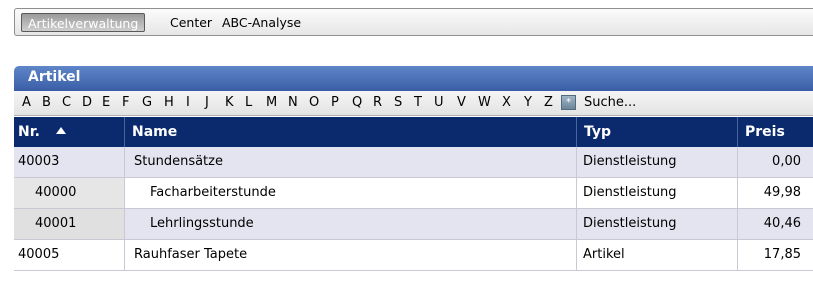 This screenshot has width=813, height=306. Describe the element at coordinates (350, 162) in the screenshot. I see `cell-name: Stundensätze` at that location.